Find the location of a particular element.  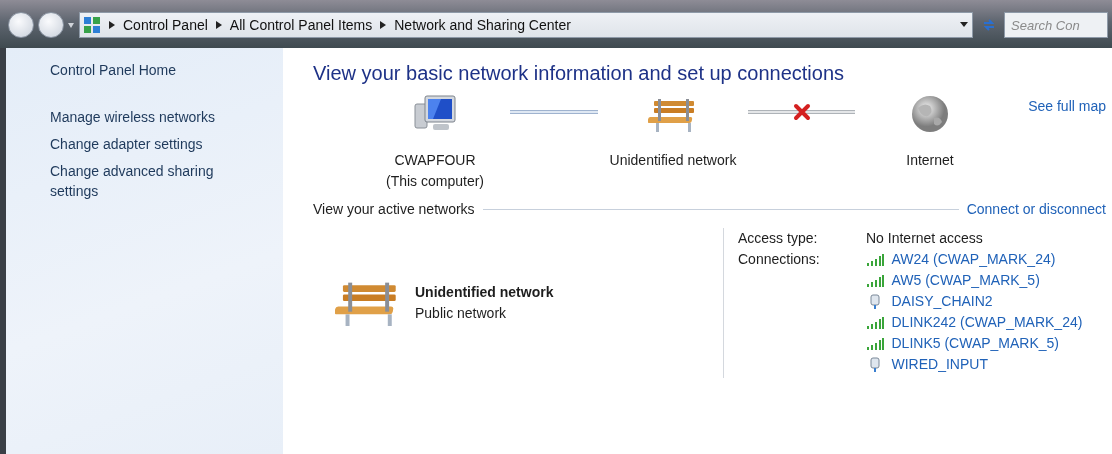

connection-link: AW5 (CWAP_MARK_5) is located at coordinates (965, 280).